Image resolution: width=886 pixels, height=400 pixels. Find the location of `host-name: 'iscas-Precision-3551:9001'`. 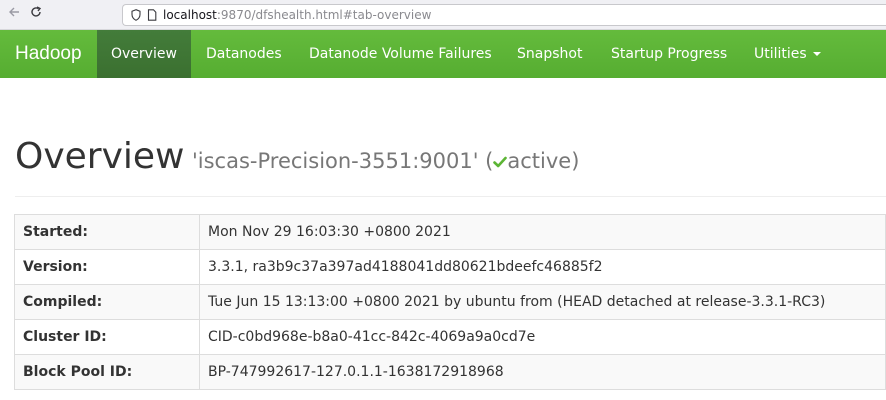

host-name: 'iscas-Precision-3551:9001' is located at coordinates (335, 161).